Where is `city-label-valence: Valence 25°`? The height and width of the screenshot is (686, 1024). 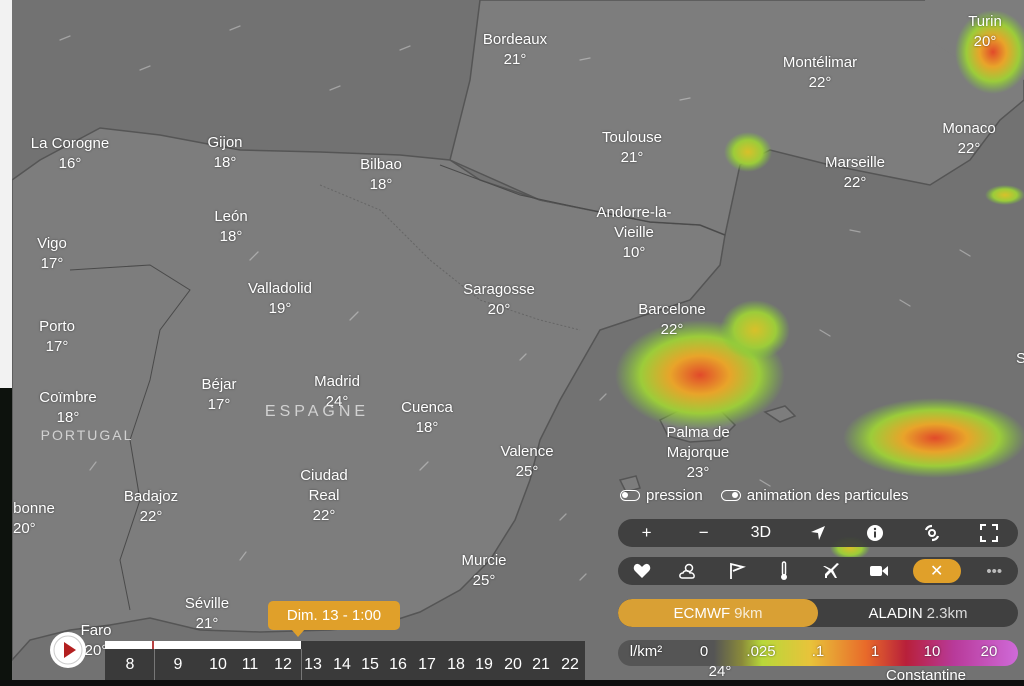
city-label-valence: Valence 25° is located at coordinates (526, 462).